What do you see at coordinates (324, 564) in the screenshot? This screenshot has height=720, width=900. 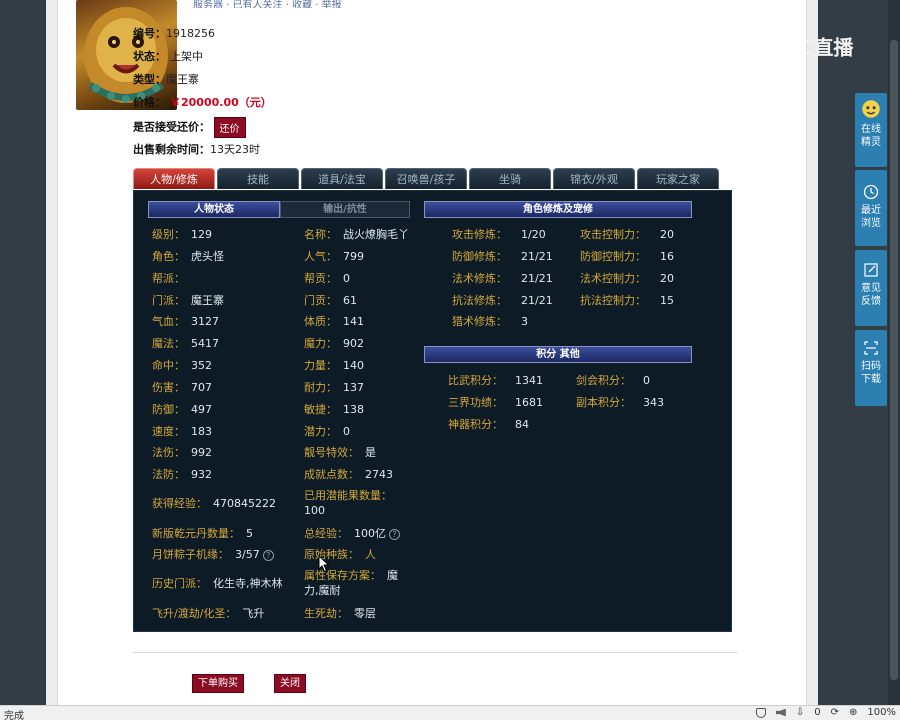 I see `mouse-cursor` at bounding box center [324, 564].